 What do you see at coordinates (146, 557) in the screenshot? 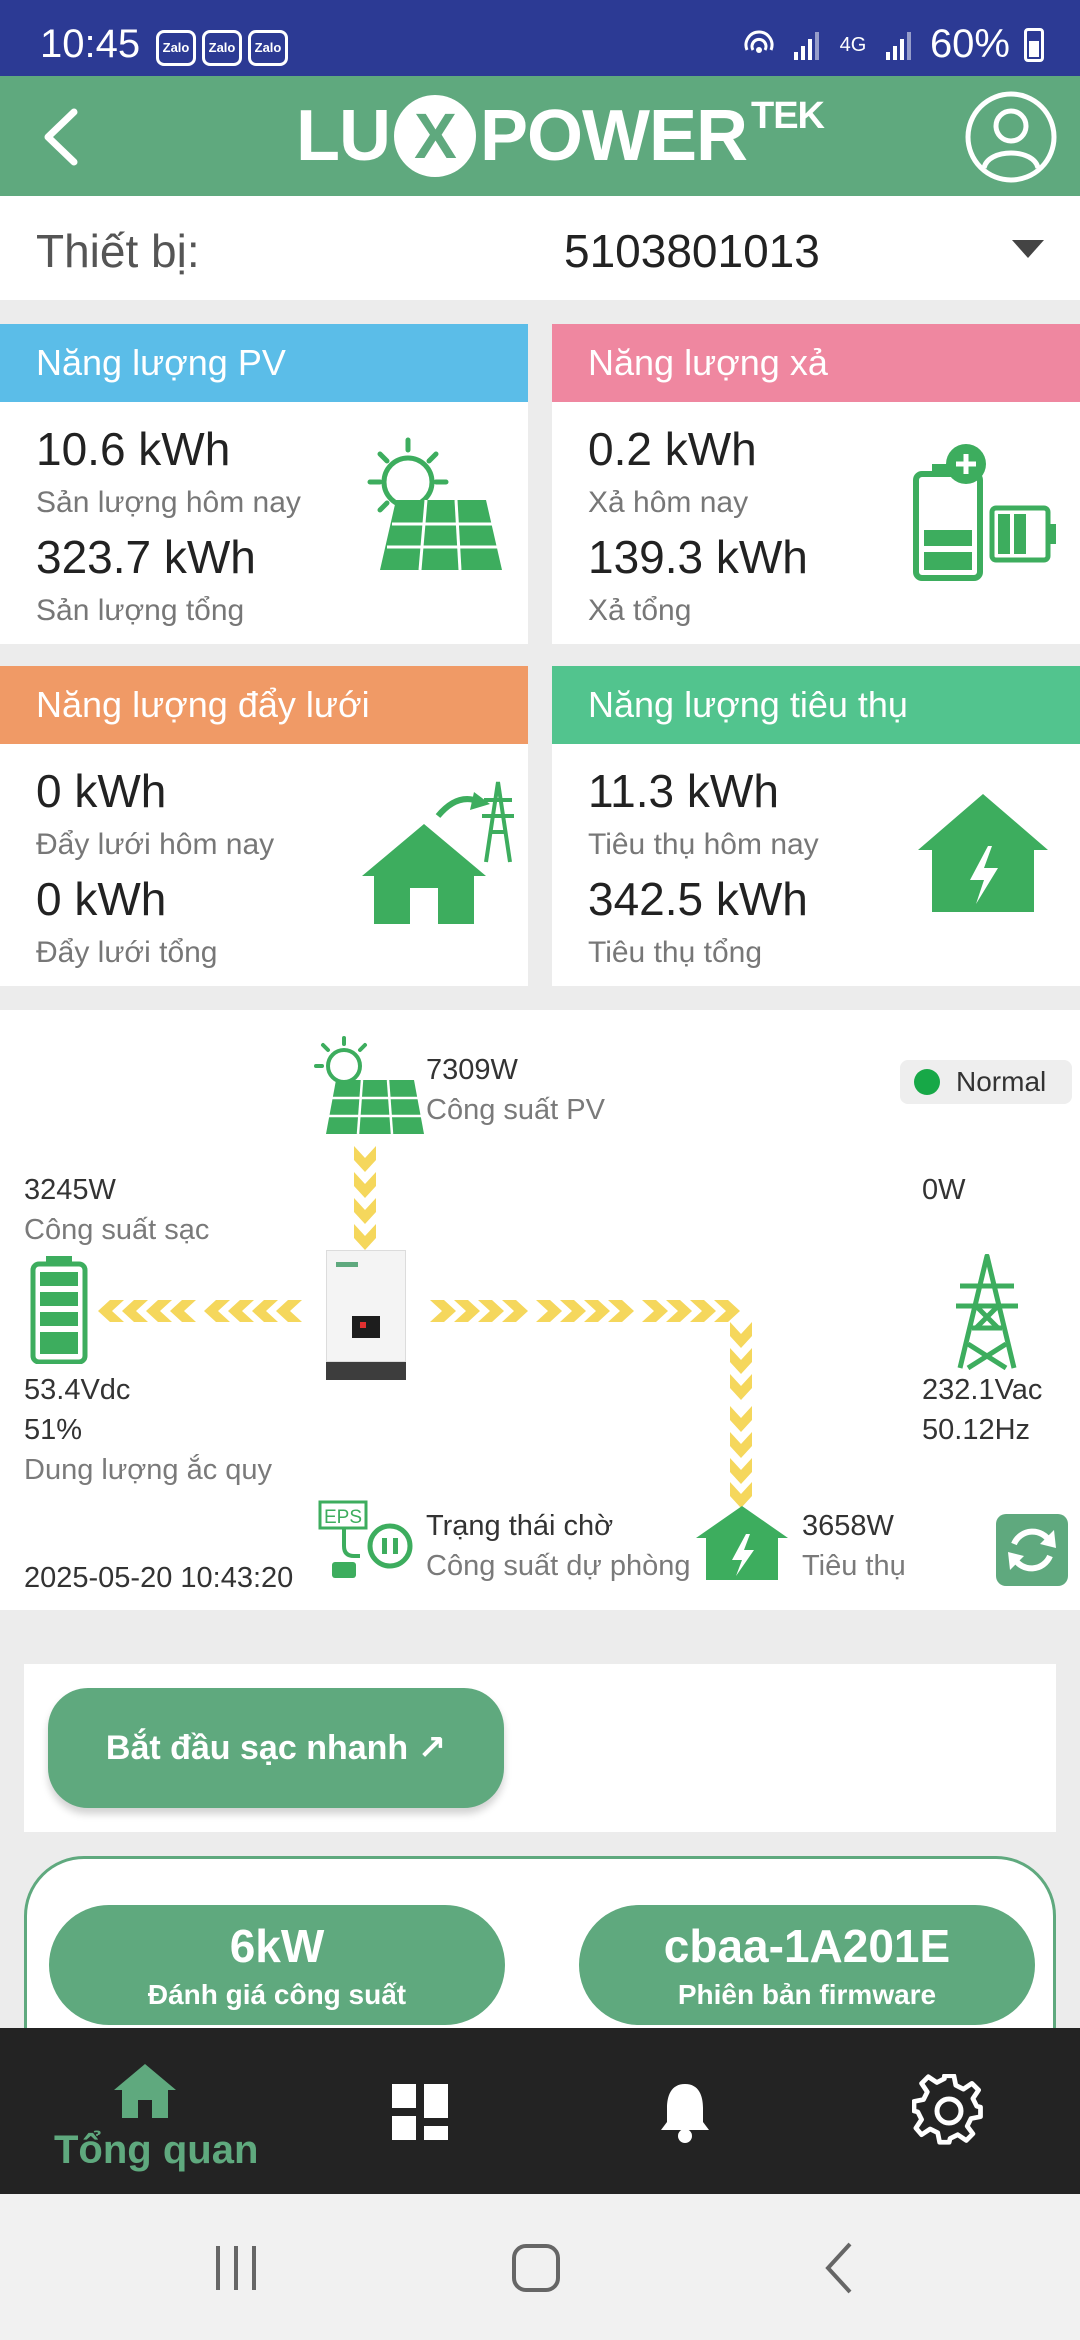
I see `pv-total-value: 323.7 kWh` at bounding box center [146, 557].